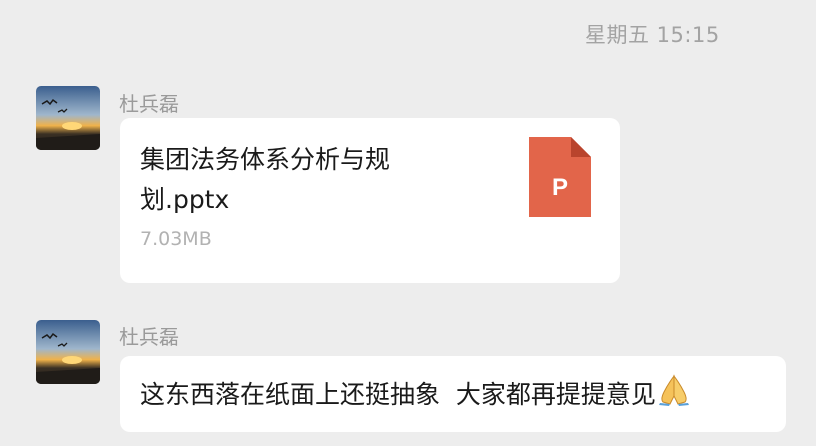 This screenshot has width=816, height=446. What do you see at coordinates (652, 35) in the screenshot?
I see `chat-timestamp: 星期五 15:15` at bounding box center [652, 35].